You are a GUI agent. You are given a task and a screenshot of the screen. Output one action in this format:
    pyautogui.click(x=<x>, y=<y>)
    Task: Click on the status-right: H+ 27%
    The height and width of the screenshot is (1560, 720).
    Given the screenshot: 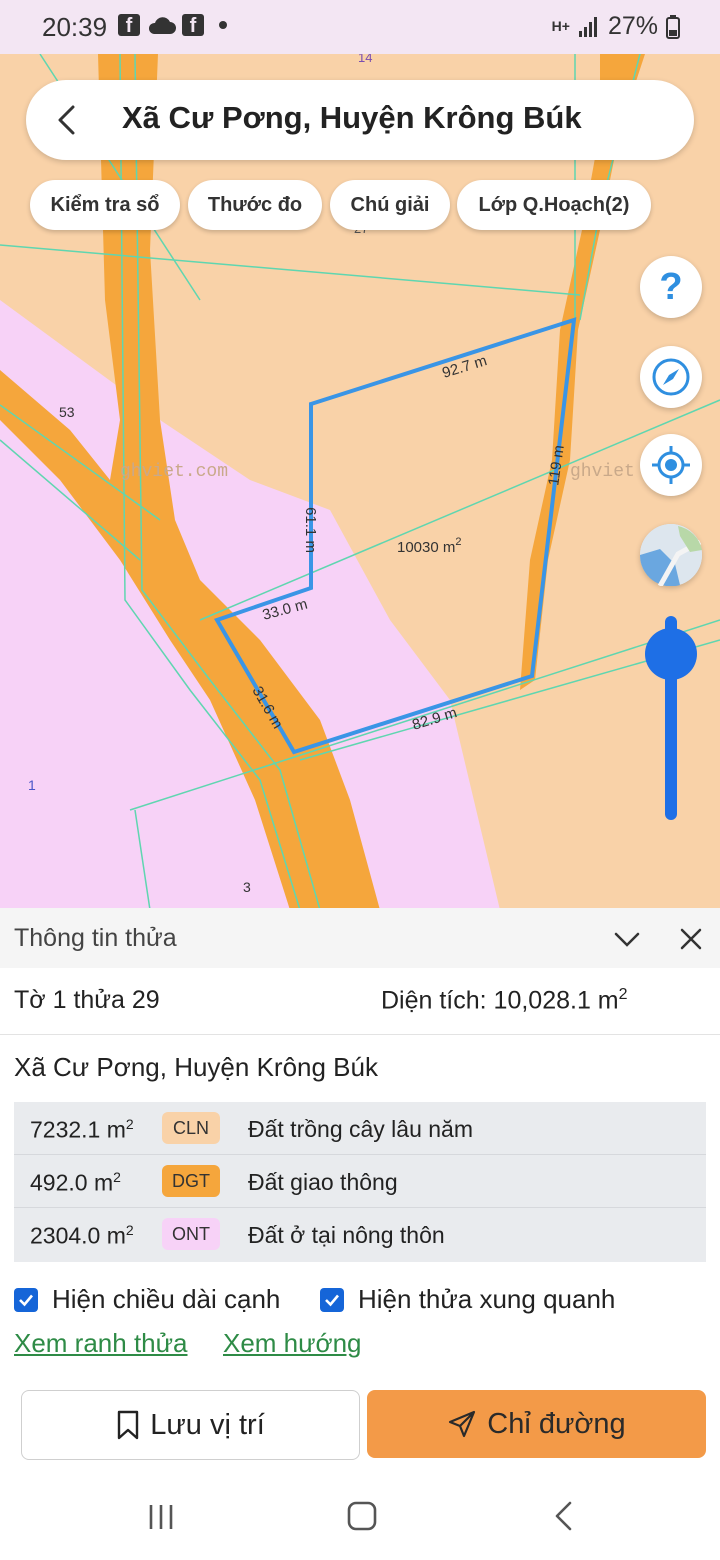 What is the action you would take?
    pyautogui.click(x=616, y=26)
    